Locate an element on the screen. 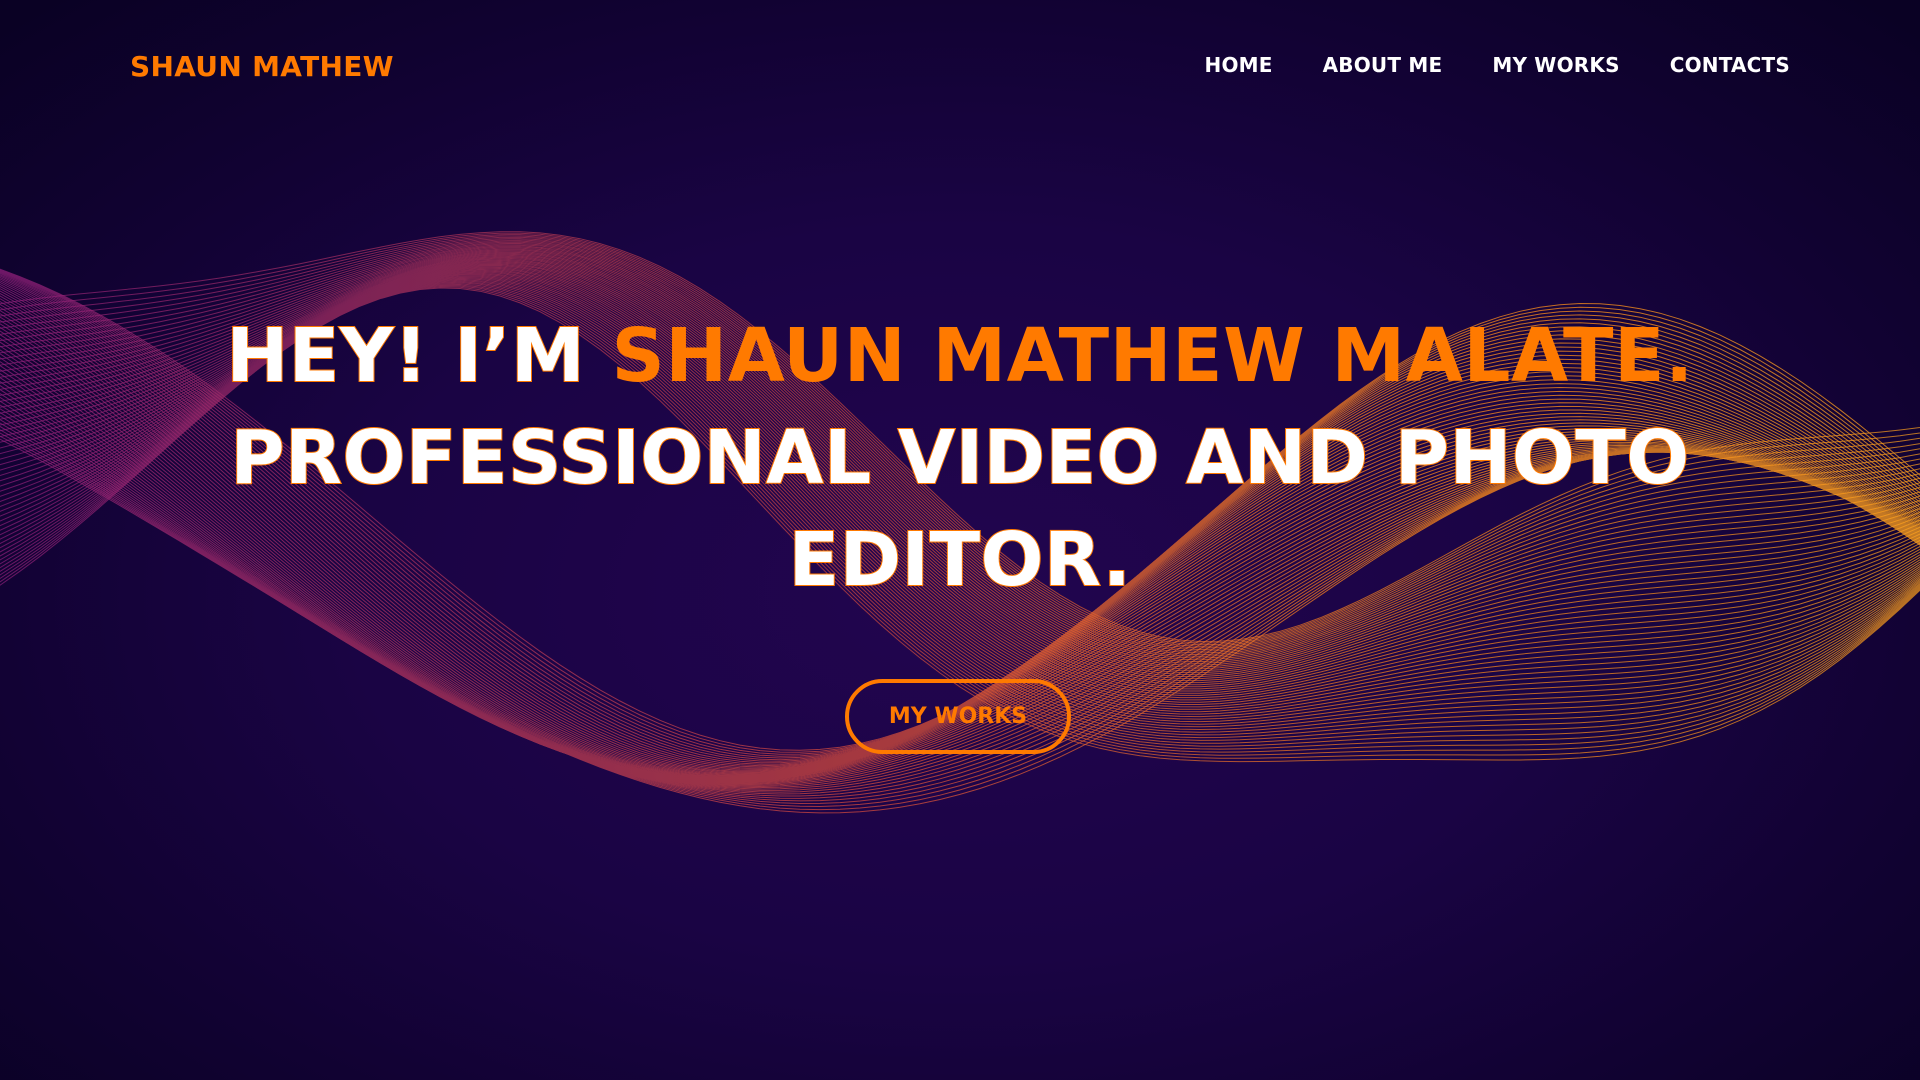  nav-link-about-me: ABOUT ME is located at coordinates (1383, 65).